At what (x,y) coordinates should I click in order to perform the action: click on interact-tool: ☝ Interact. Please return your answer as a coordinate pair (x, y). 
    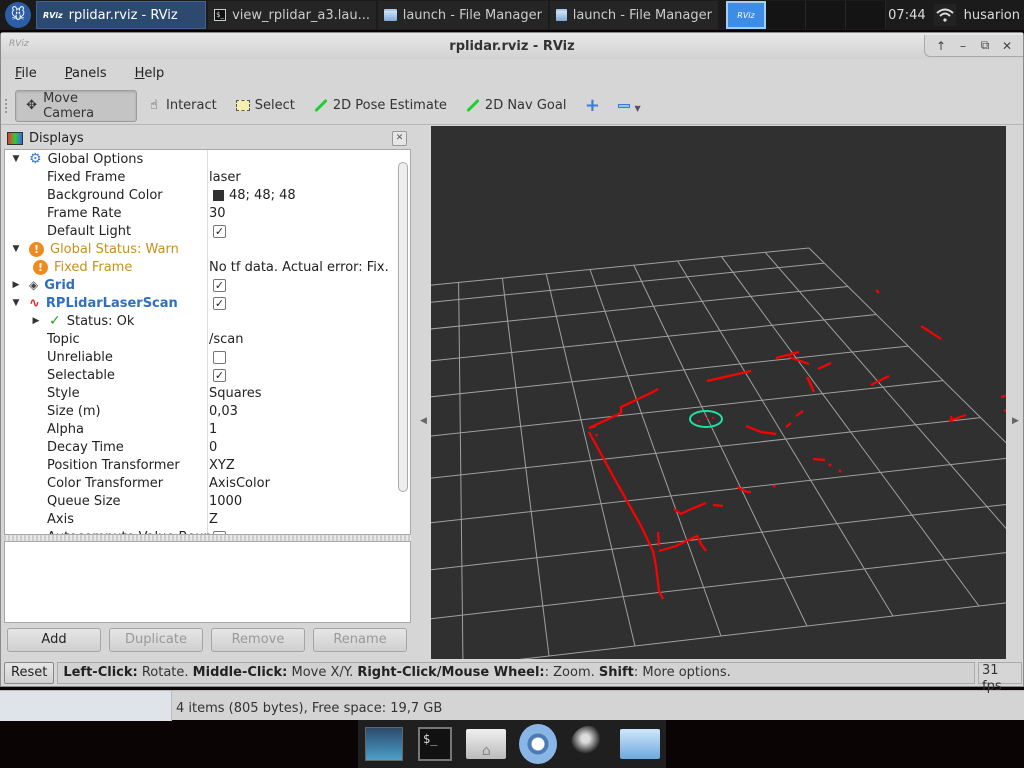
    Looking at the image, I should click on (181, 106).